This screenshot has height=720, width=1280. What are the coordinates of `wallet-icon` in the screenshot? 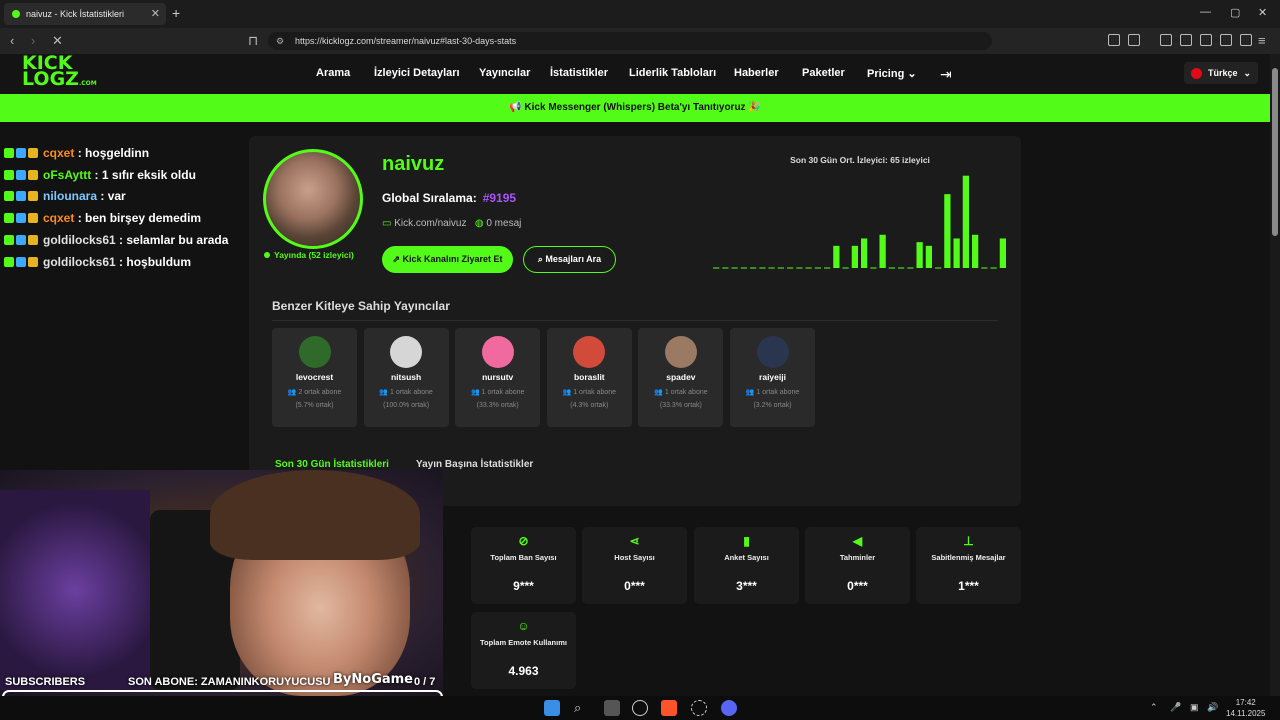 It's located at (1206, 40).